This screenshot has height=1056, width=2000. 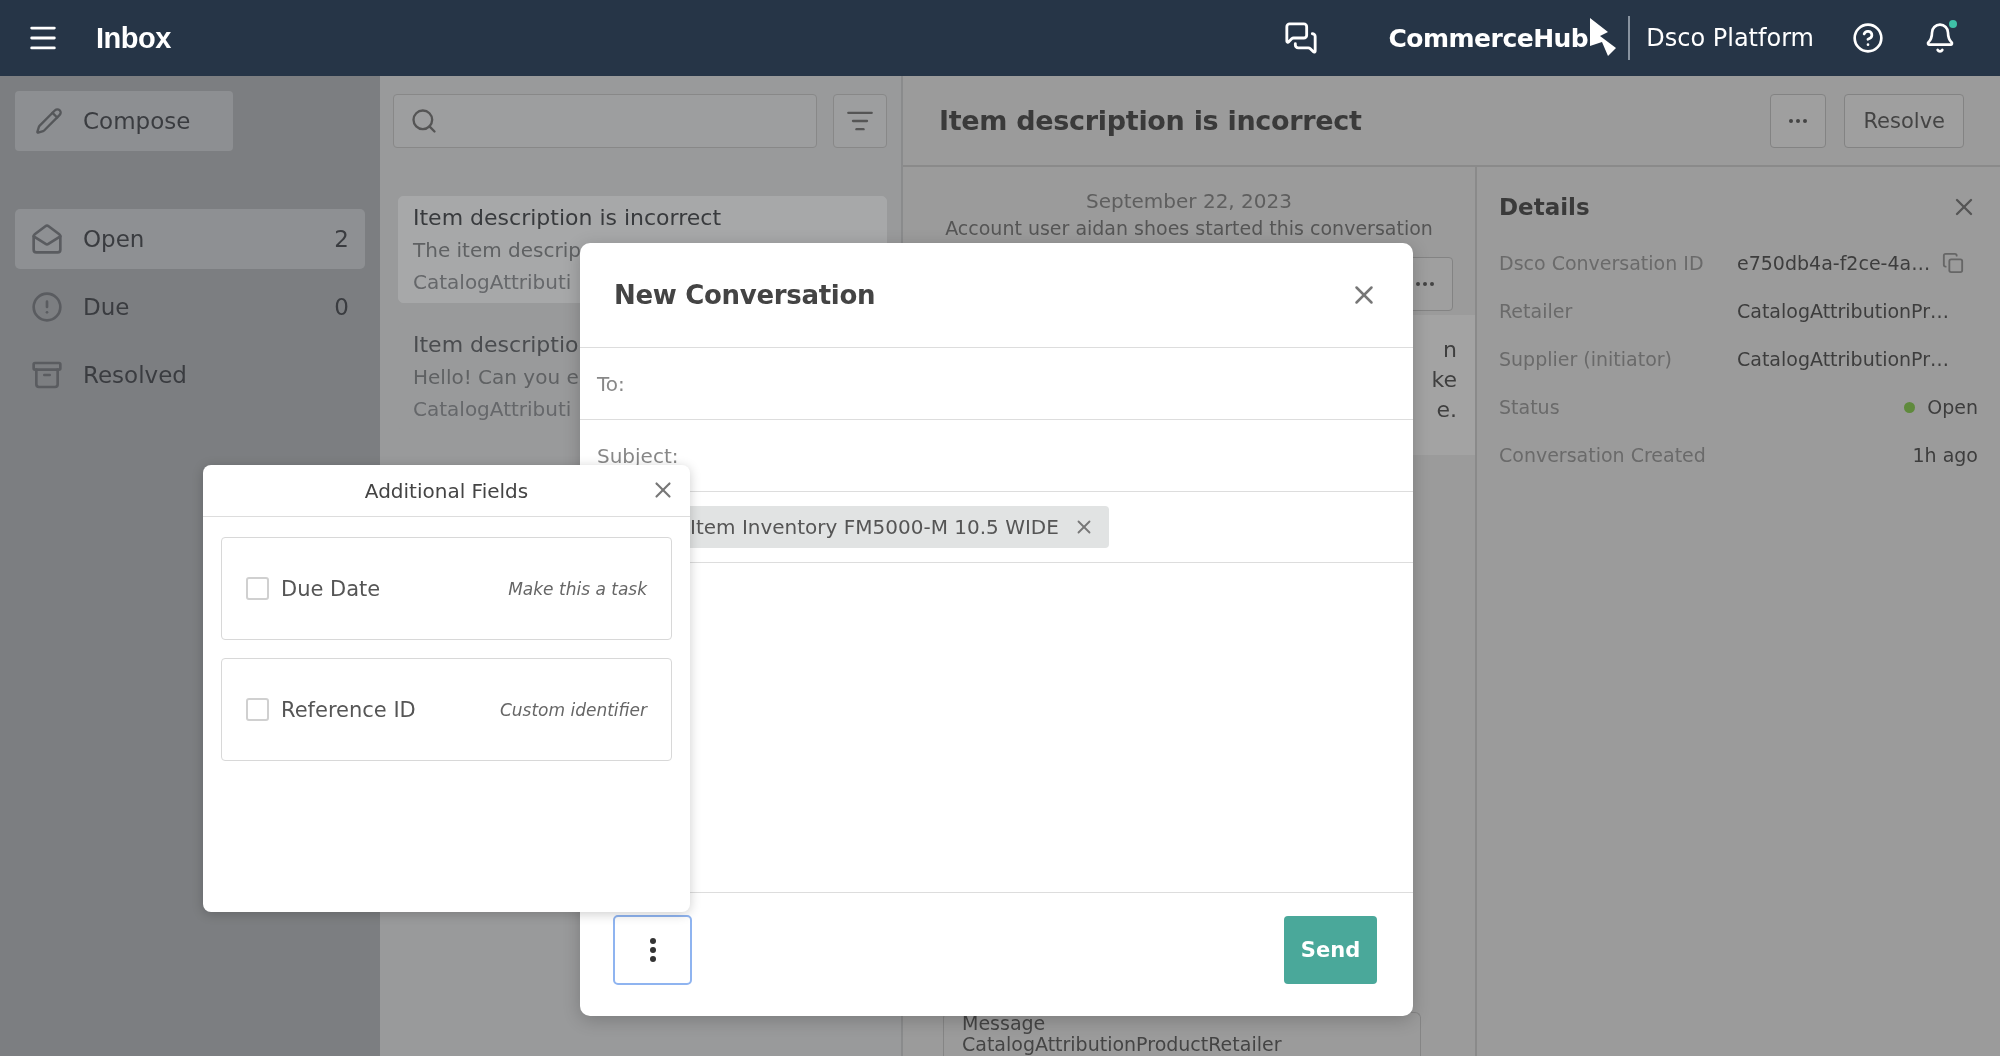 I want to click on option-hint: Custom identifier, so click(x=573, y=709).